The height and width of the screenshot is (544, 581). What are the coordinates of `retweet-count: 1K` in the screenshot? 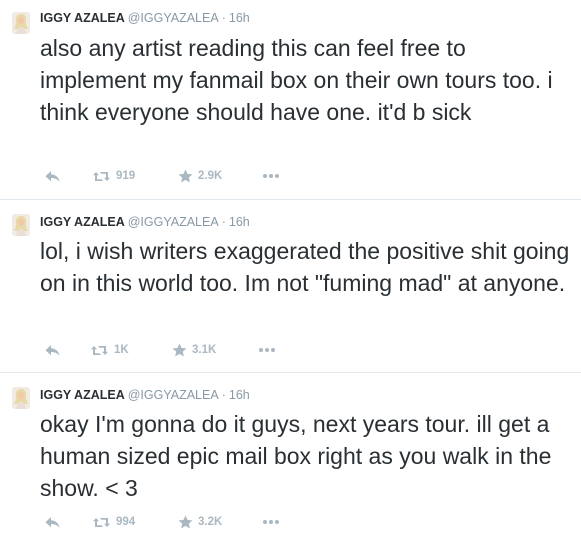 It's located at (121, 350).